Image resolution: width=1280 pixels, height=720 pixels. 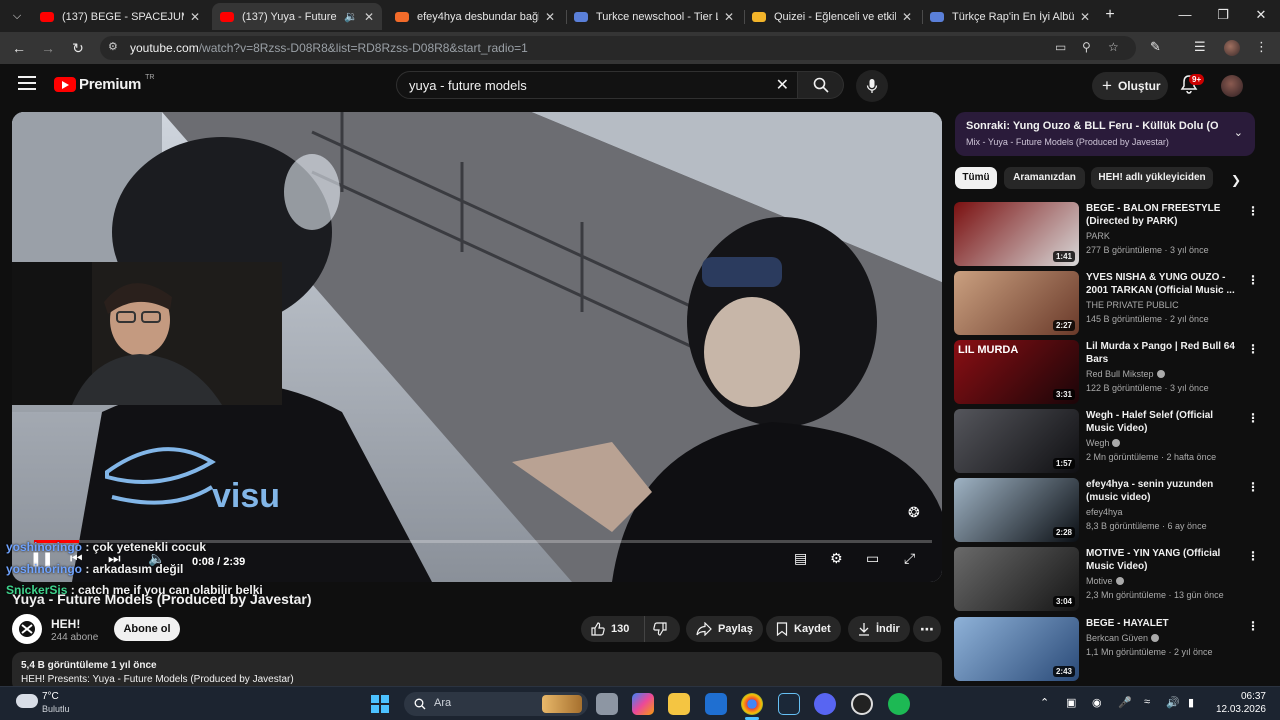 What do you see at coordinates (914, 512) in the screenshot?
I see `channel-watermark-icon: ❂` at bounding box center [914, 512].